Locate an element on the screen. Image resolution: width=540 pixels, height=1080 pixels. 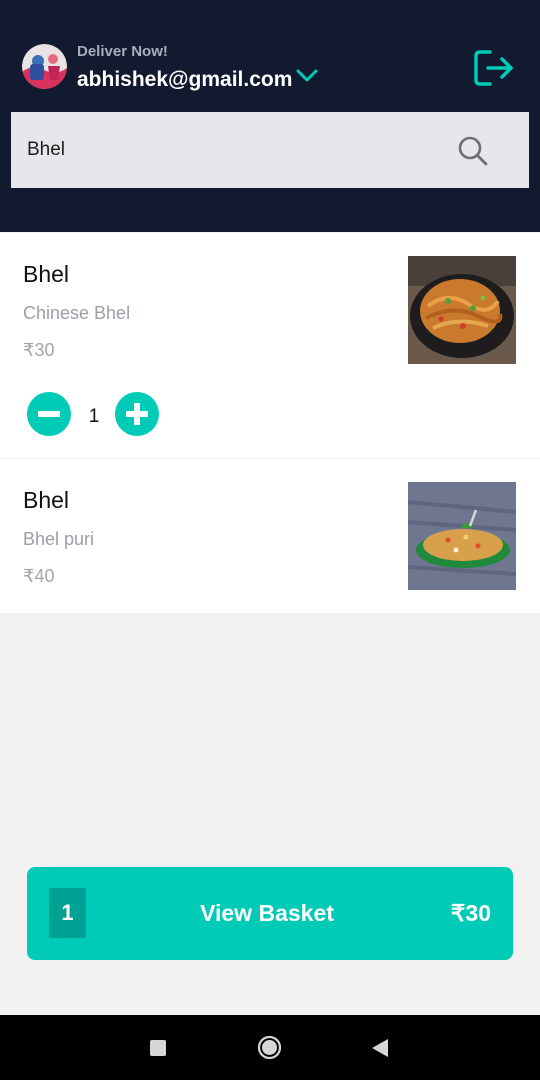
quantity-value: 1 is located at coordinates (94, 416).